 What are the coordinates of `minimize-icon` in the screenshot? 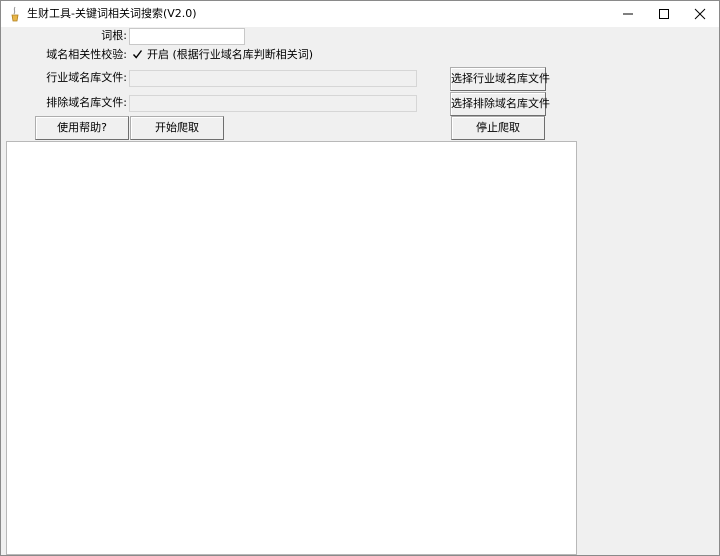 It's located at (628, 14).